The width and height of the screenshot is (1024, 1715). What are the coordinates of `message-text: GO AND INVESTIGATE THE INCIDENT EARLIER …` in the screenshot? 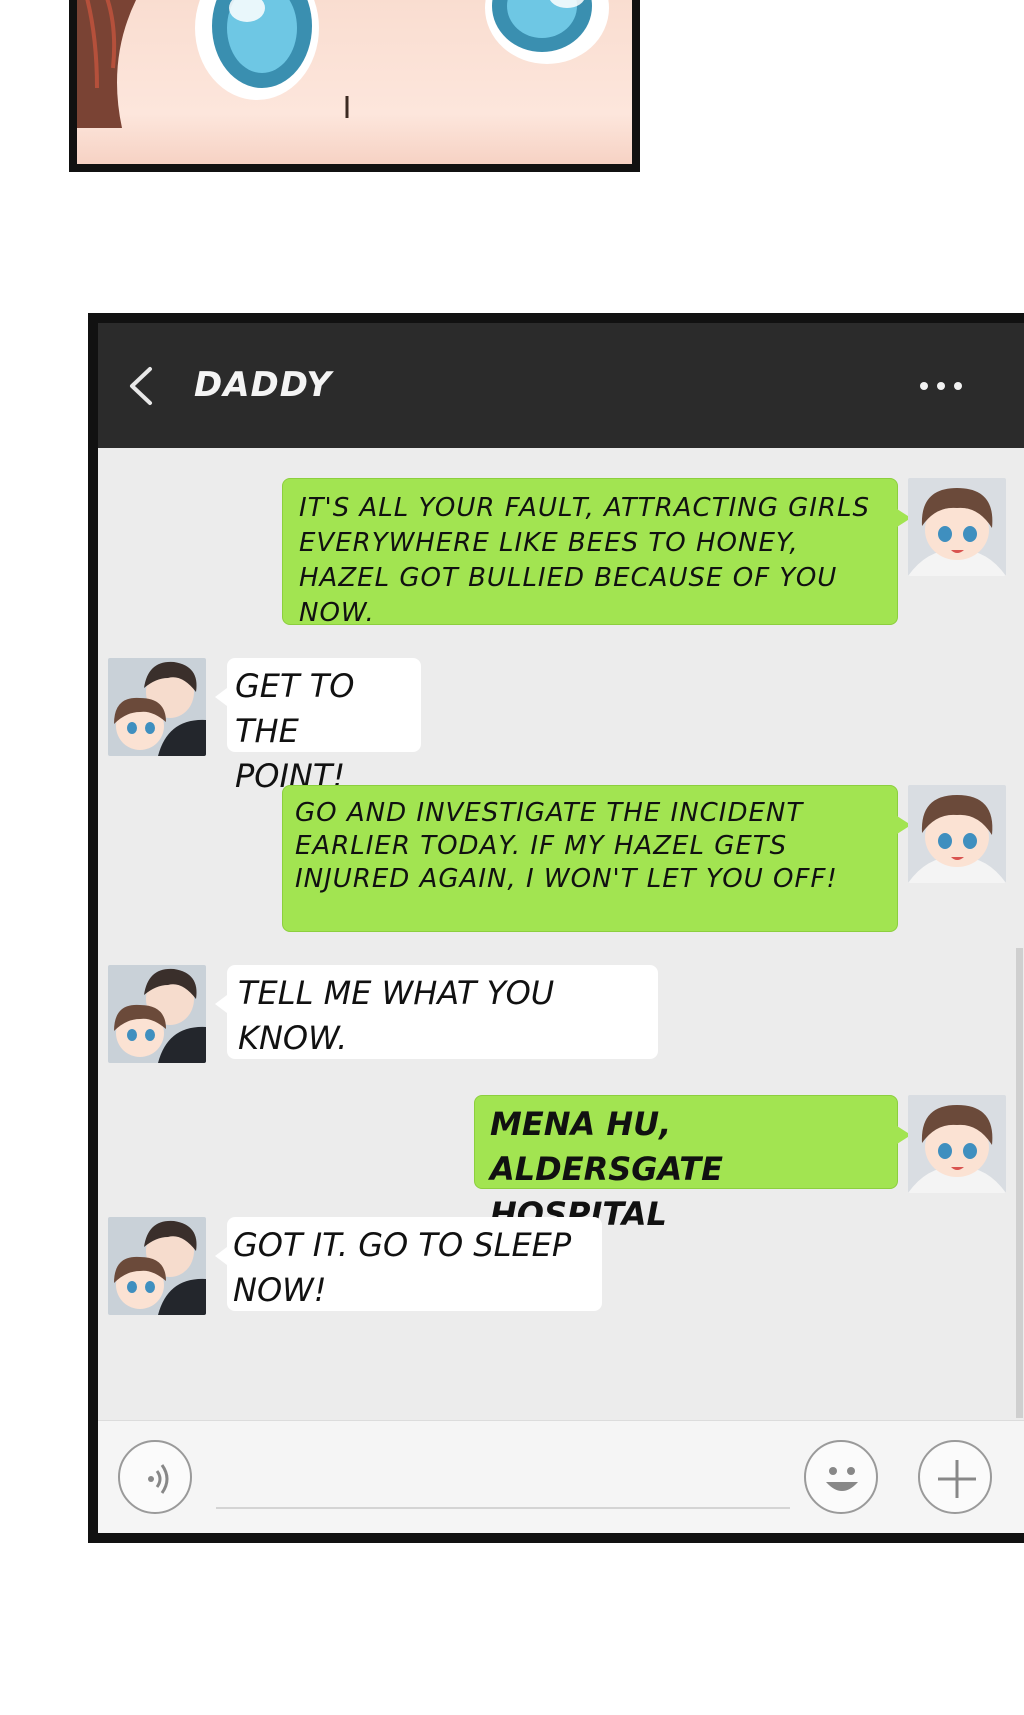 It's located at (566, 846).